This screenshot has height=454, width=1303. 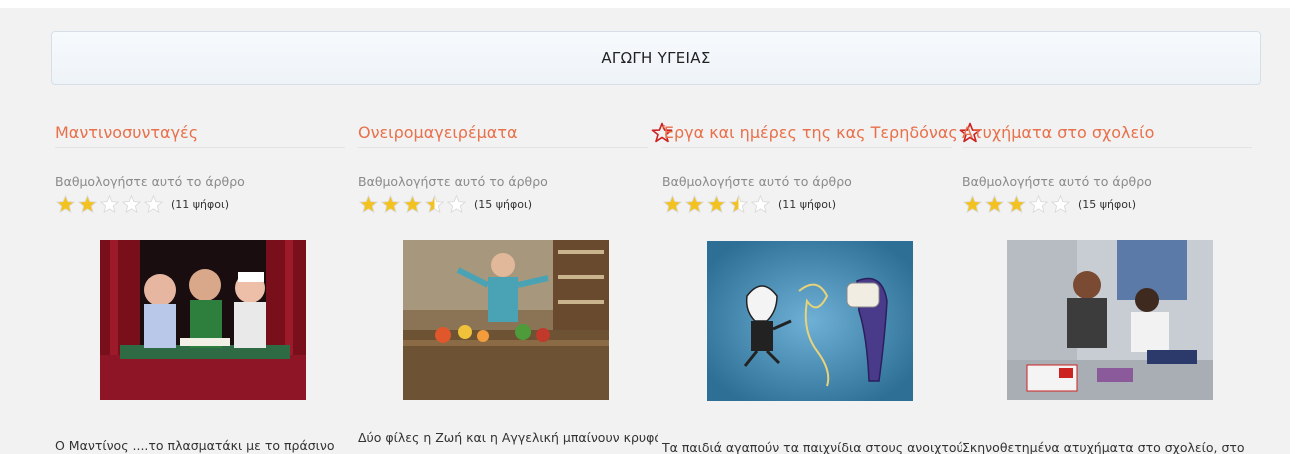 I want to click on article-title-link: Έργα και ημέρες της κας Τερηδόνας, so click(x=810, y=132).